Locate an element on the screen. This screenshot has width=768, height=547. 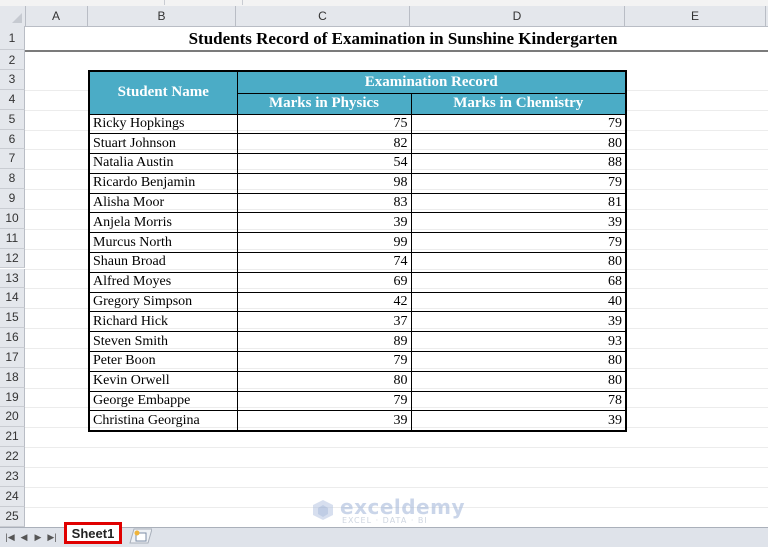
physics-mark-cell: 98 is located at coordinates (324, 183).